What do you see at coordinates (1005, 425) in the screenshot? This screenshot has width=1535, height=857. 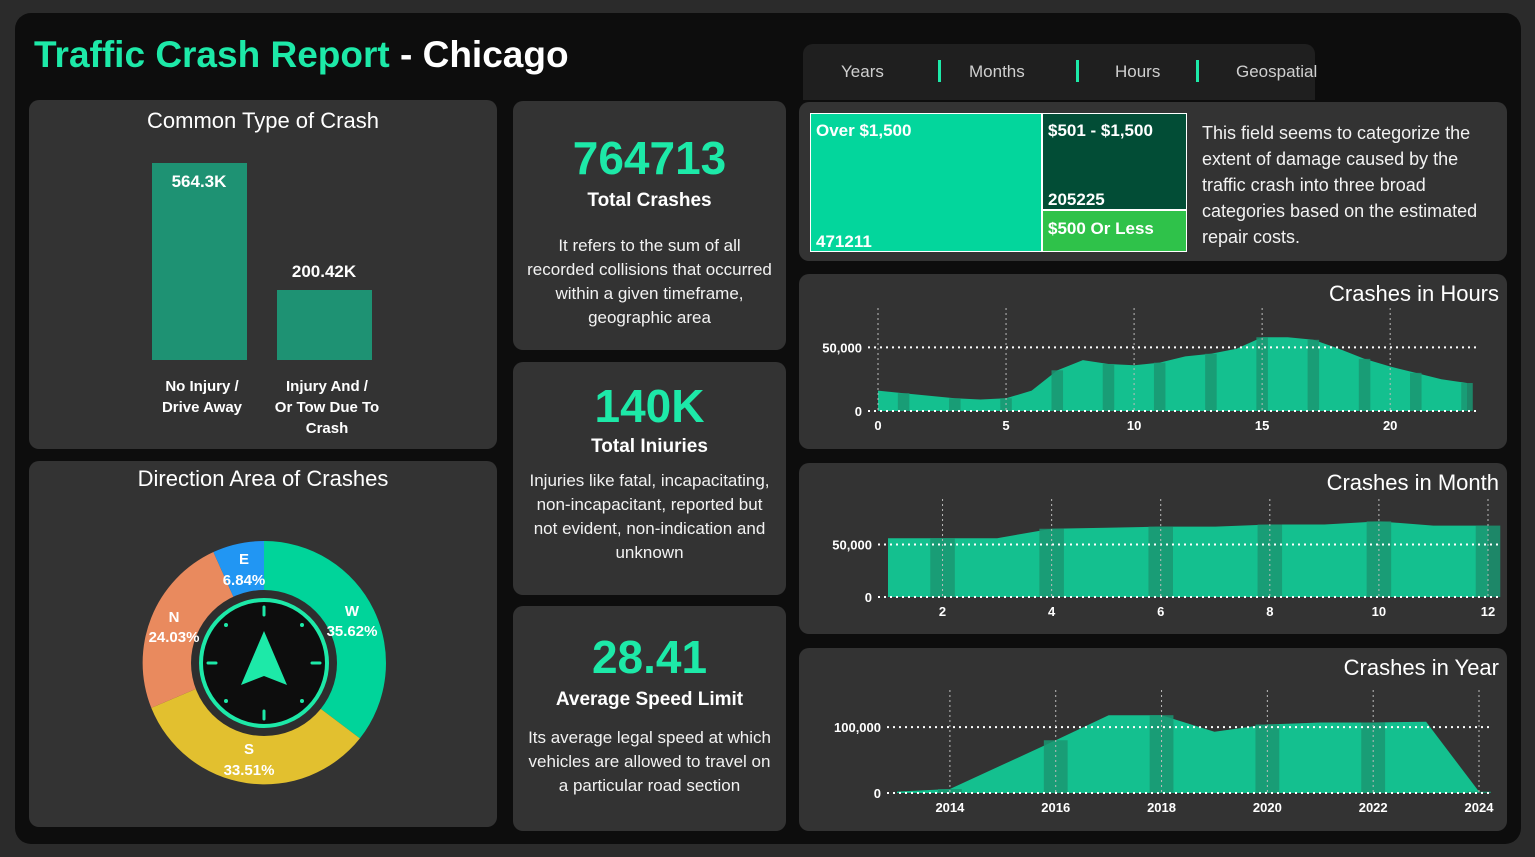 I see `x-tick-label: 5` at bounding box center [1005, 425].